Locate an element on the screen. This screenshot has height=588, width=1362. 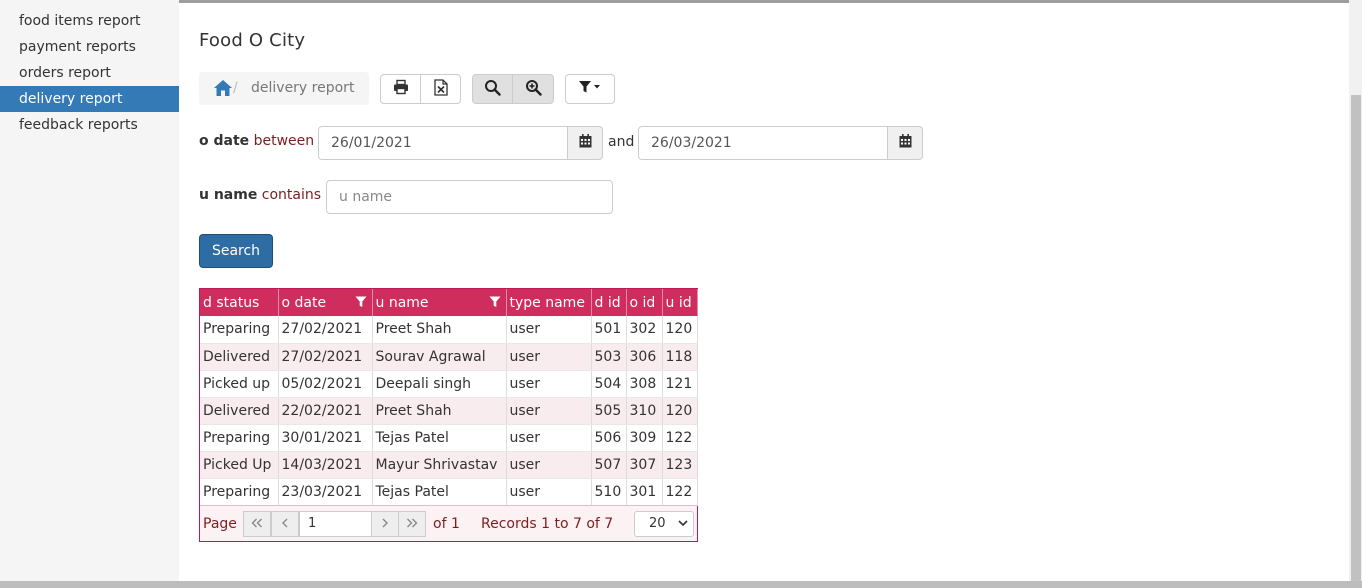
print-button is located at coordinates (400, 89).